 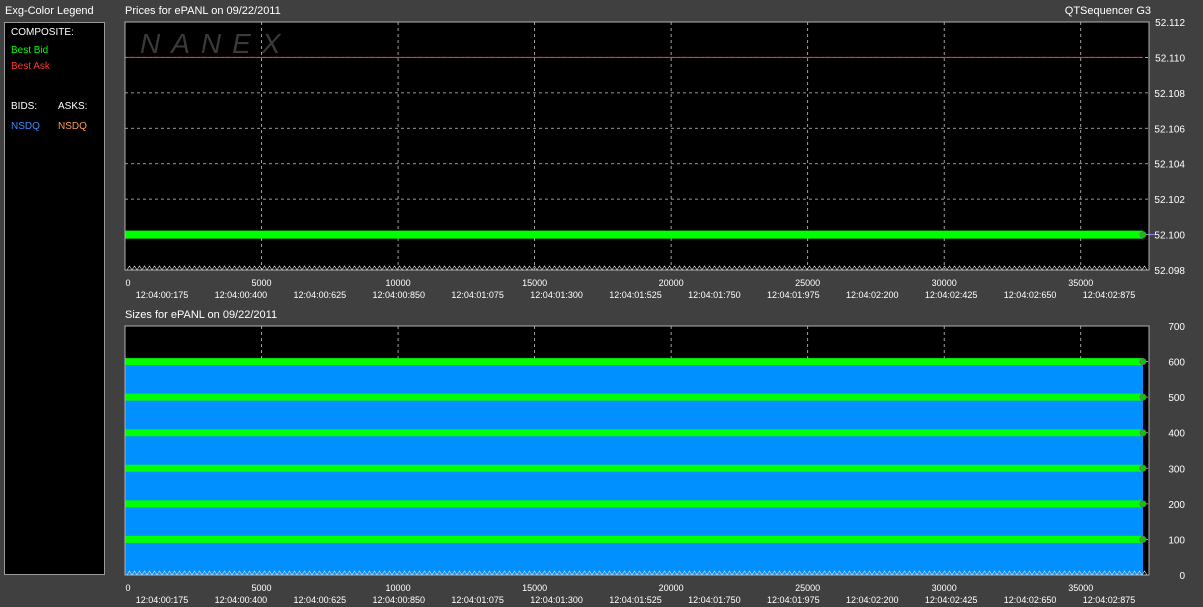 I want to click on size-time-label: 12:04:01:300, so click(x=556, y=600).